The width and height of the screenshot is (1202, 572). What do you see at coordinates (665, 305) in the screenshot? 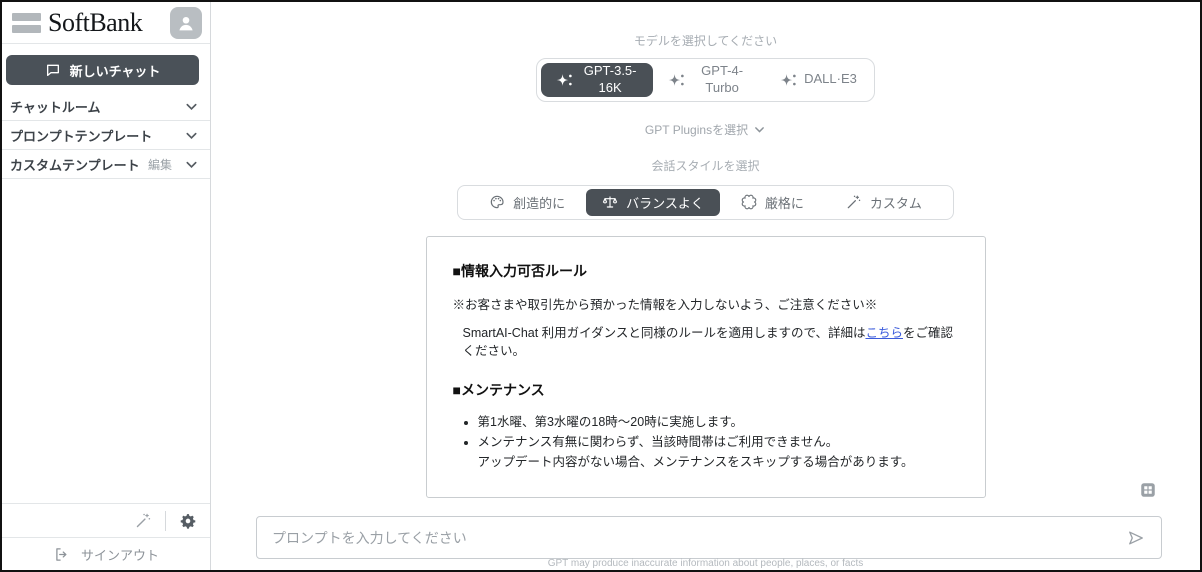
I see `rules-warning-text: ※お客さまや取引先から預かった情報を入力しないよう、ご注意ください※` at bounding box center [665, 305].